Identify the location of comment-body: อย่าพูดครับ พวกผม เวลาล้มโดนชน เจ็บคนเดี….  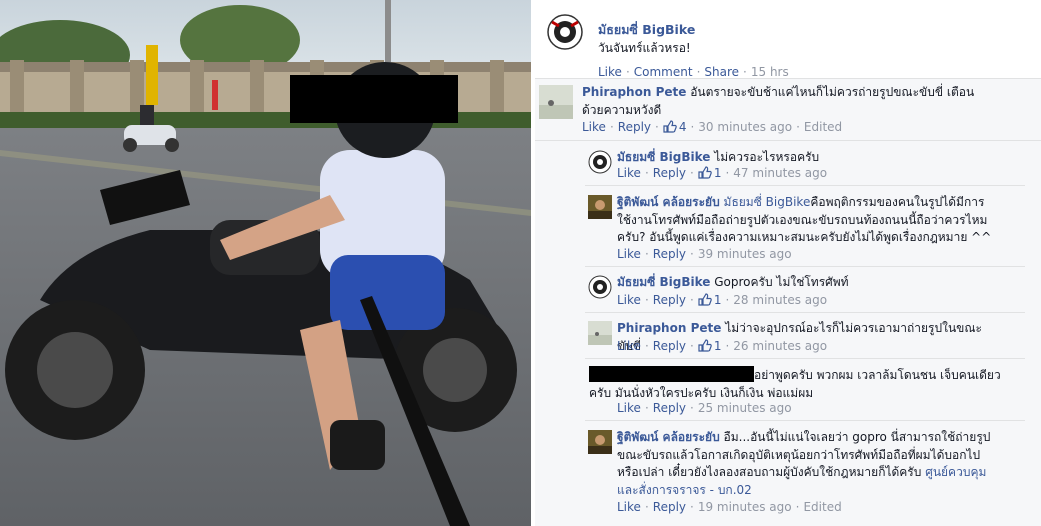
(804, 384).